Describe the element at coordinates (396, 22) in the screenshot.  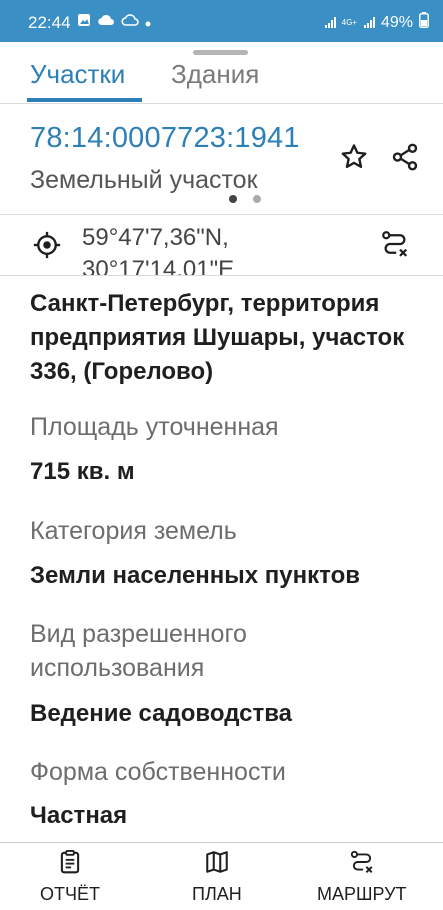
I see `battery-level: 49%` at that location.